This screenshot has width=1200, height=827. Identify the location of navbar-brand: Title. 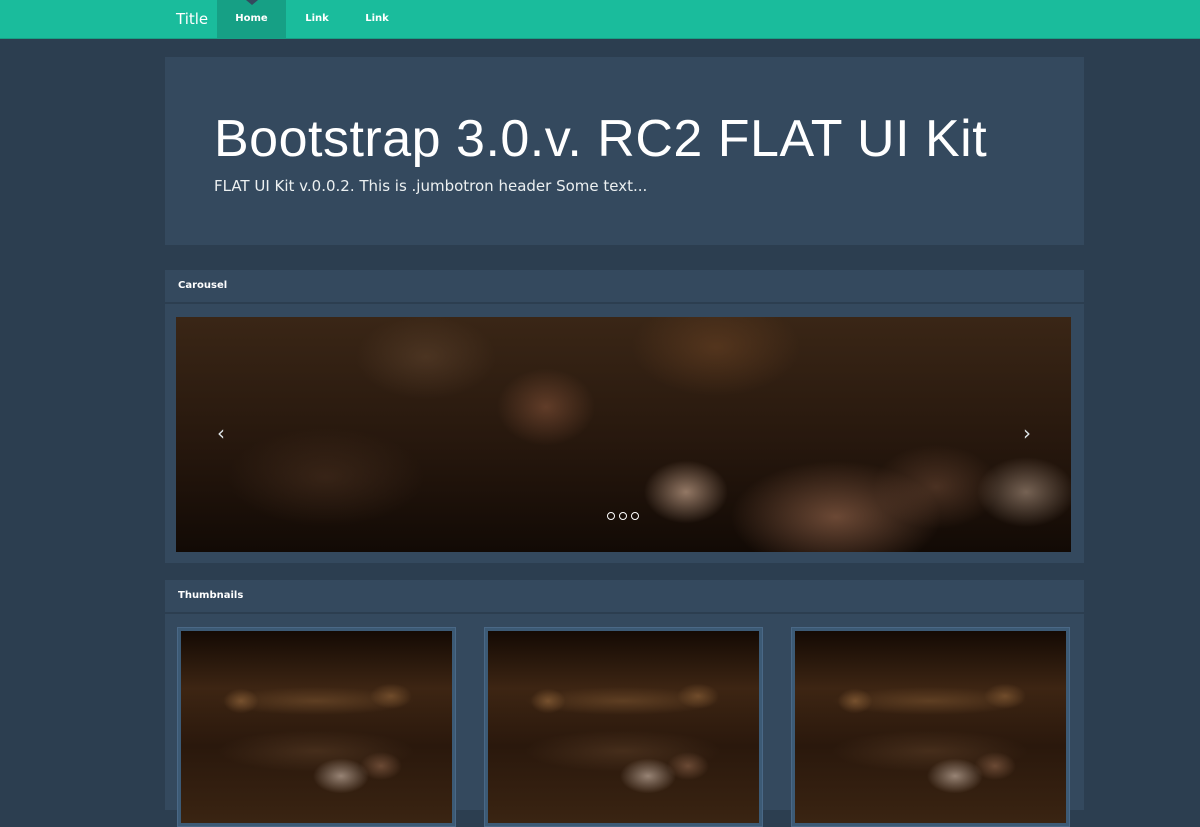
(192, 19).